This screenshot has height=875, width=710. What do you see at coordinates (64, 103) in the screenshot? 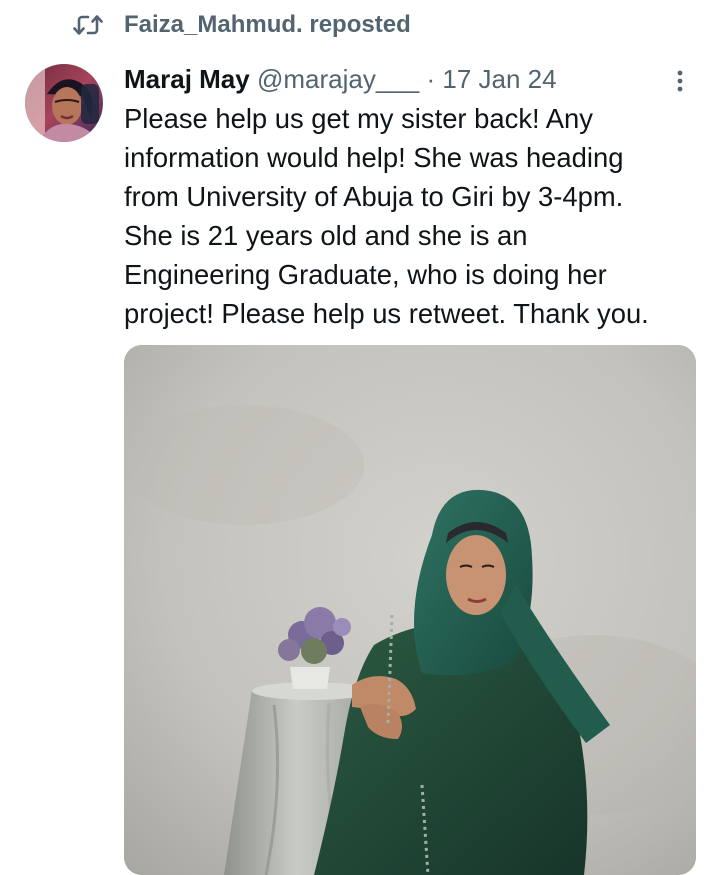
I see `avatar` at bounding box center [64, 103].